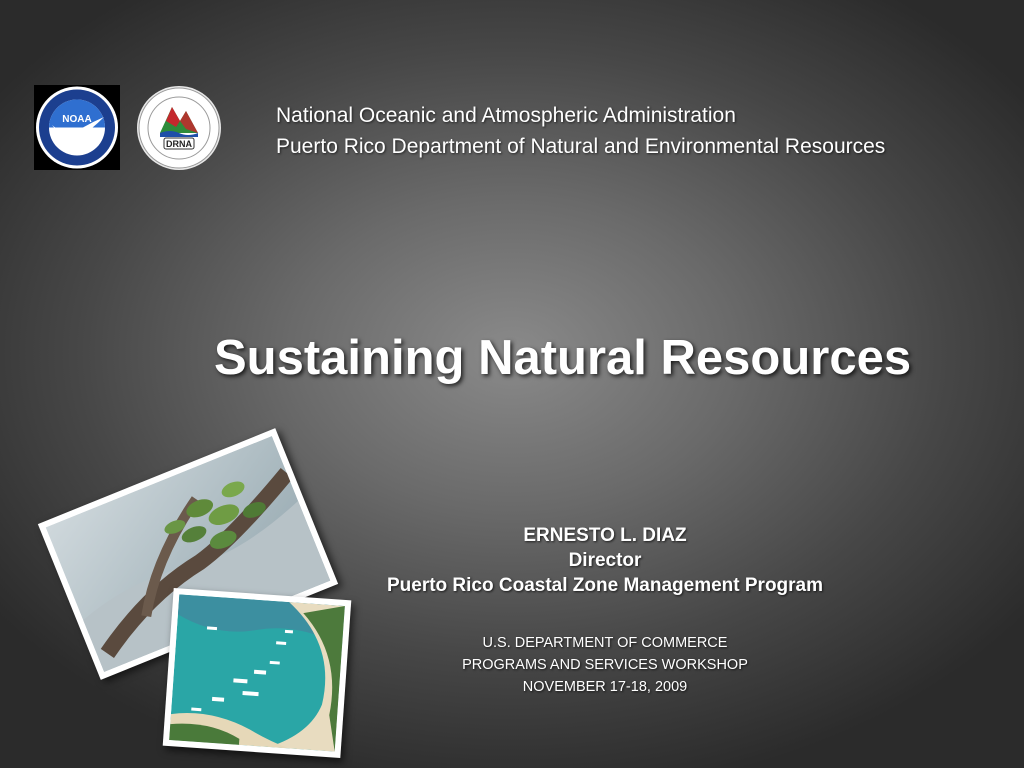 This screenshot has height=768, width=1024. Describe the element at coordinates (76, 119) in the screenshot. I see `noaa-logo-text: NOAA` at that location.